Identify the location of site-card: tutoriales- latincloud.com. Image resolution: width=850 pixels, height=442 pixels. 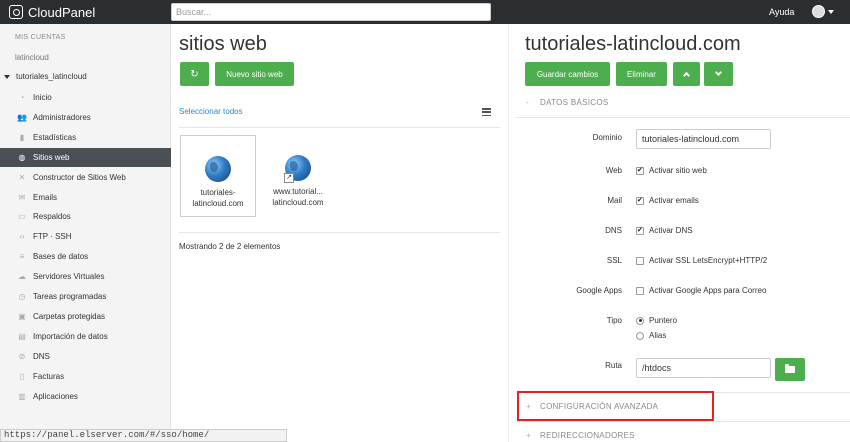
(218, 176).